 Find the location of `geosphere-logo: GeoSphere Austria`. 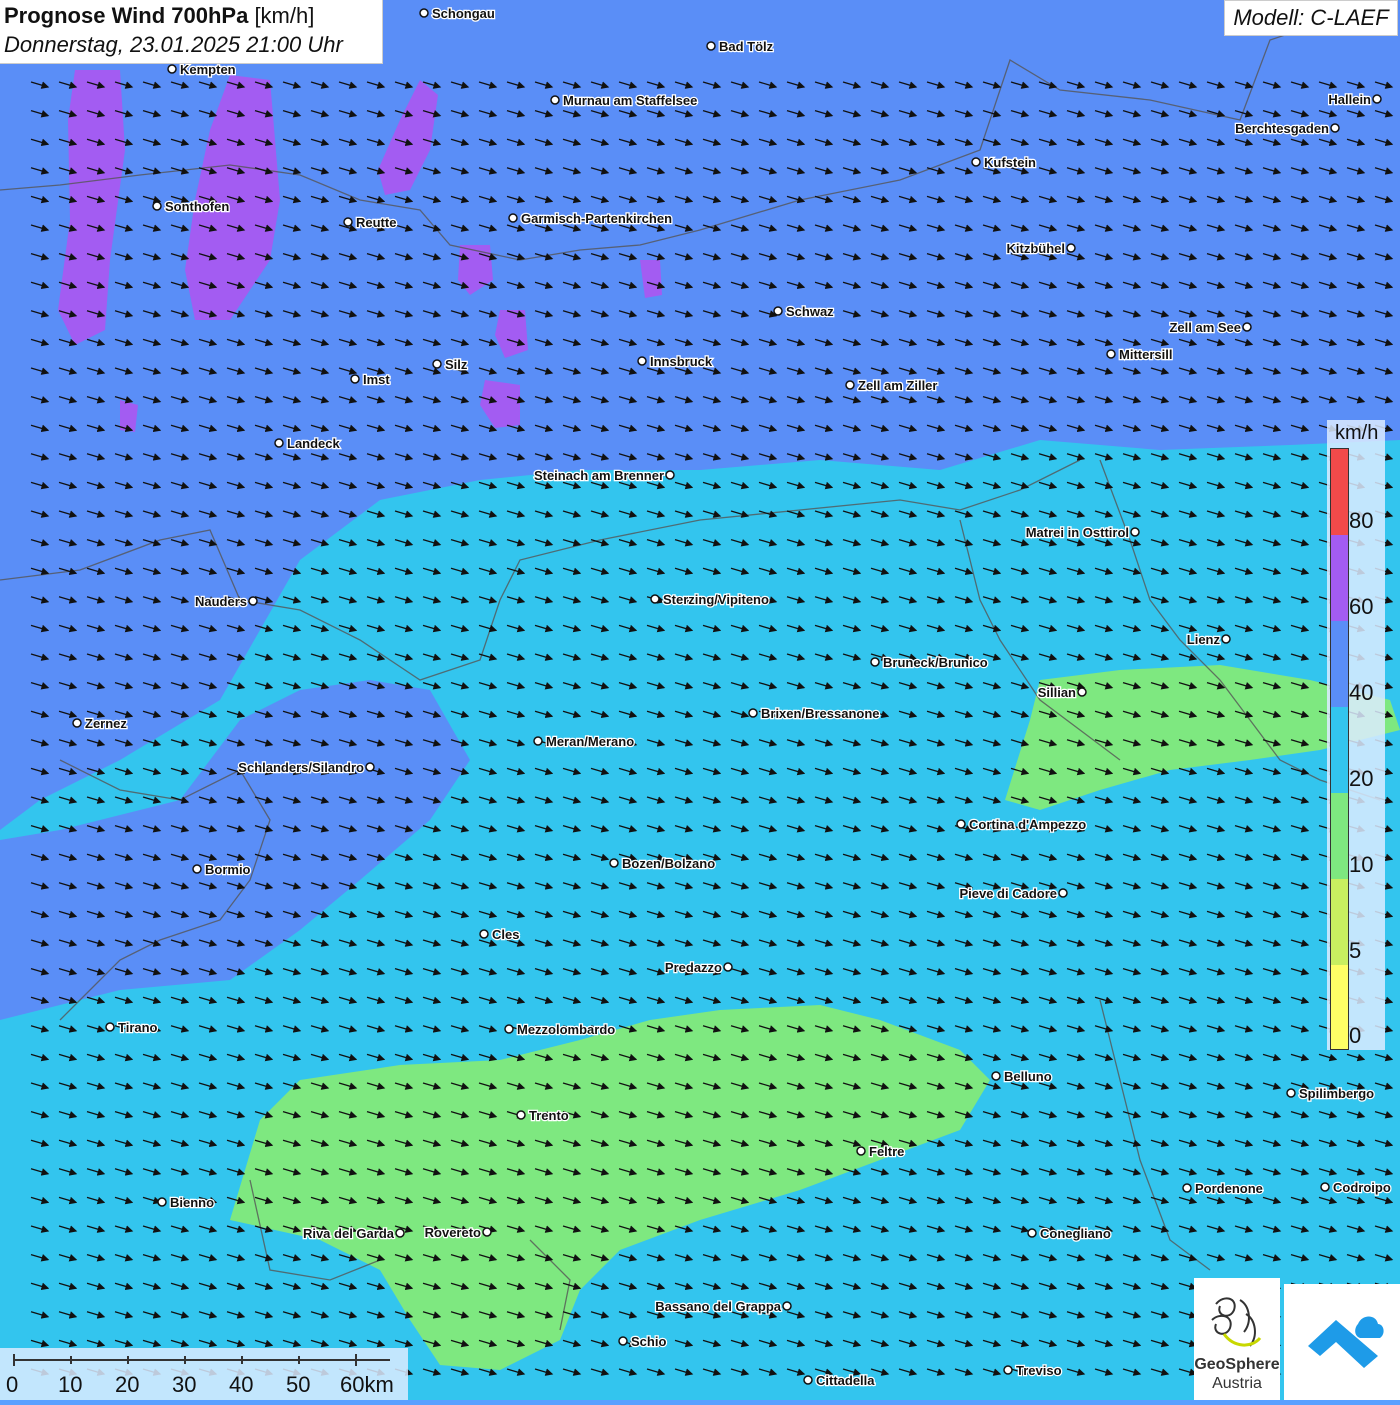

geosphere-logo: GeoSphere Austria is located at coordinates (1237, 1339).